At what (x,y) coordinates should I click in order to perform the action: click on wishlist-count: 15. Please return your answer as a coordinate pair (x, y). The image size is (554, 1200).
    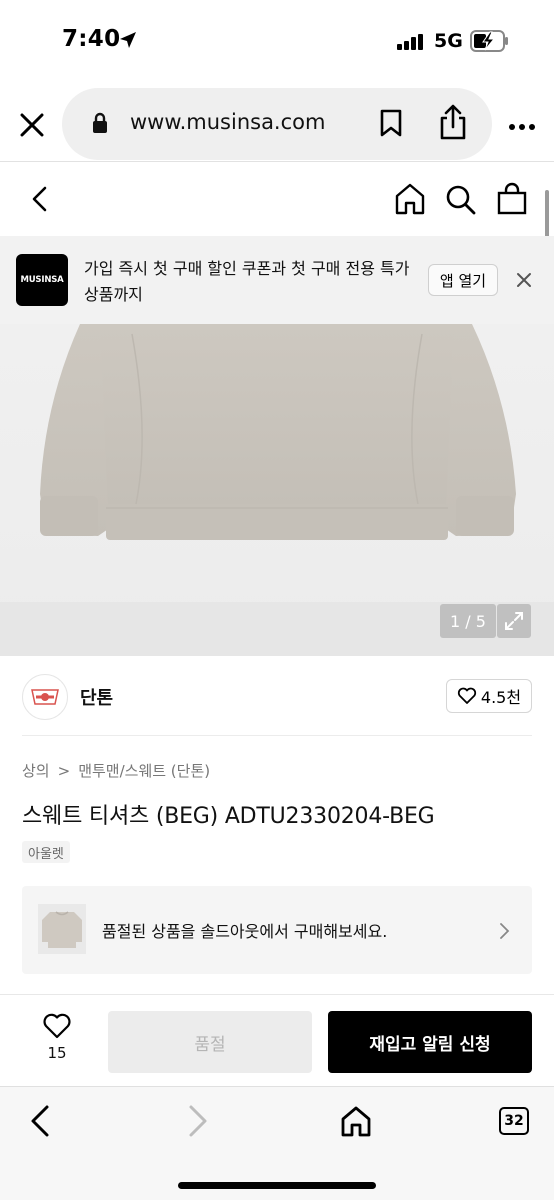
    Looking at the image, I should click on (57, 1053).